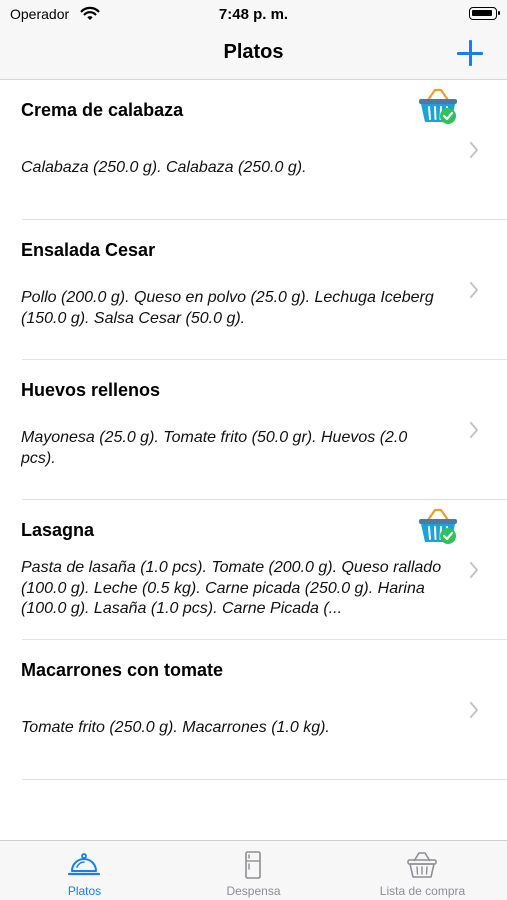 The image size is (507, 900). I want to click on tab-despensa: Despensa, so click(253, 870).